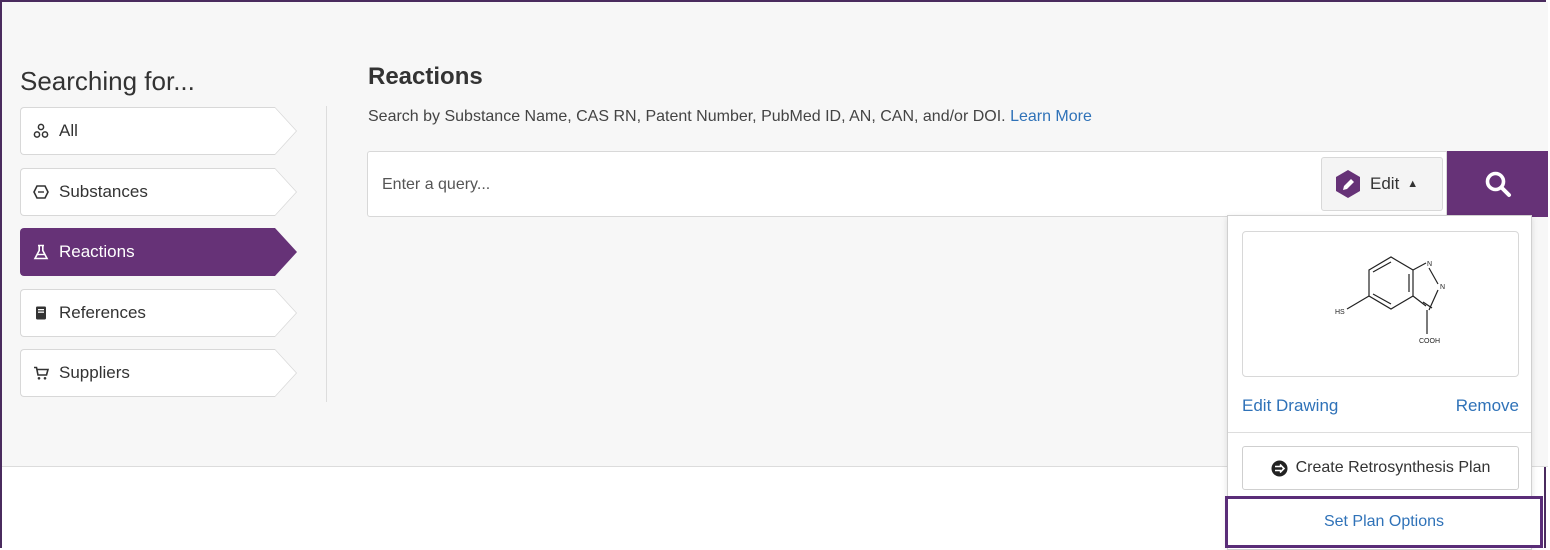 This screenshot has width=1550, height=550. I want to click on search-icon, so click(1498, 184).